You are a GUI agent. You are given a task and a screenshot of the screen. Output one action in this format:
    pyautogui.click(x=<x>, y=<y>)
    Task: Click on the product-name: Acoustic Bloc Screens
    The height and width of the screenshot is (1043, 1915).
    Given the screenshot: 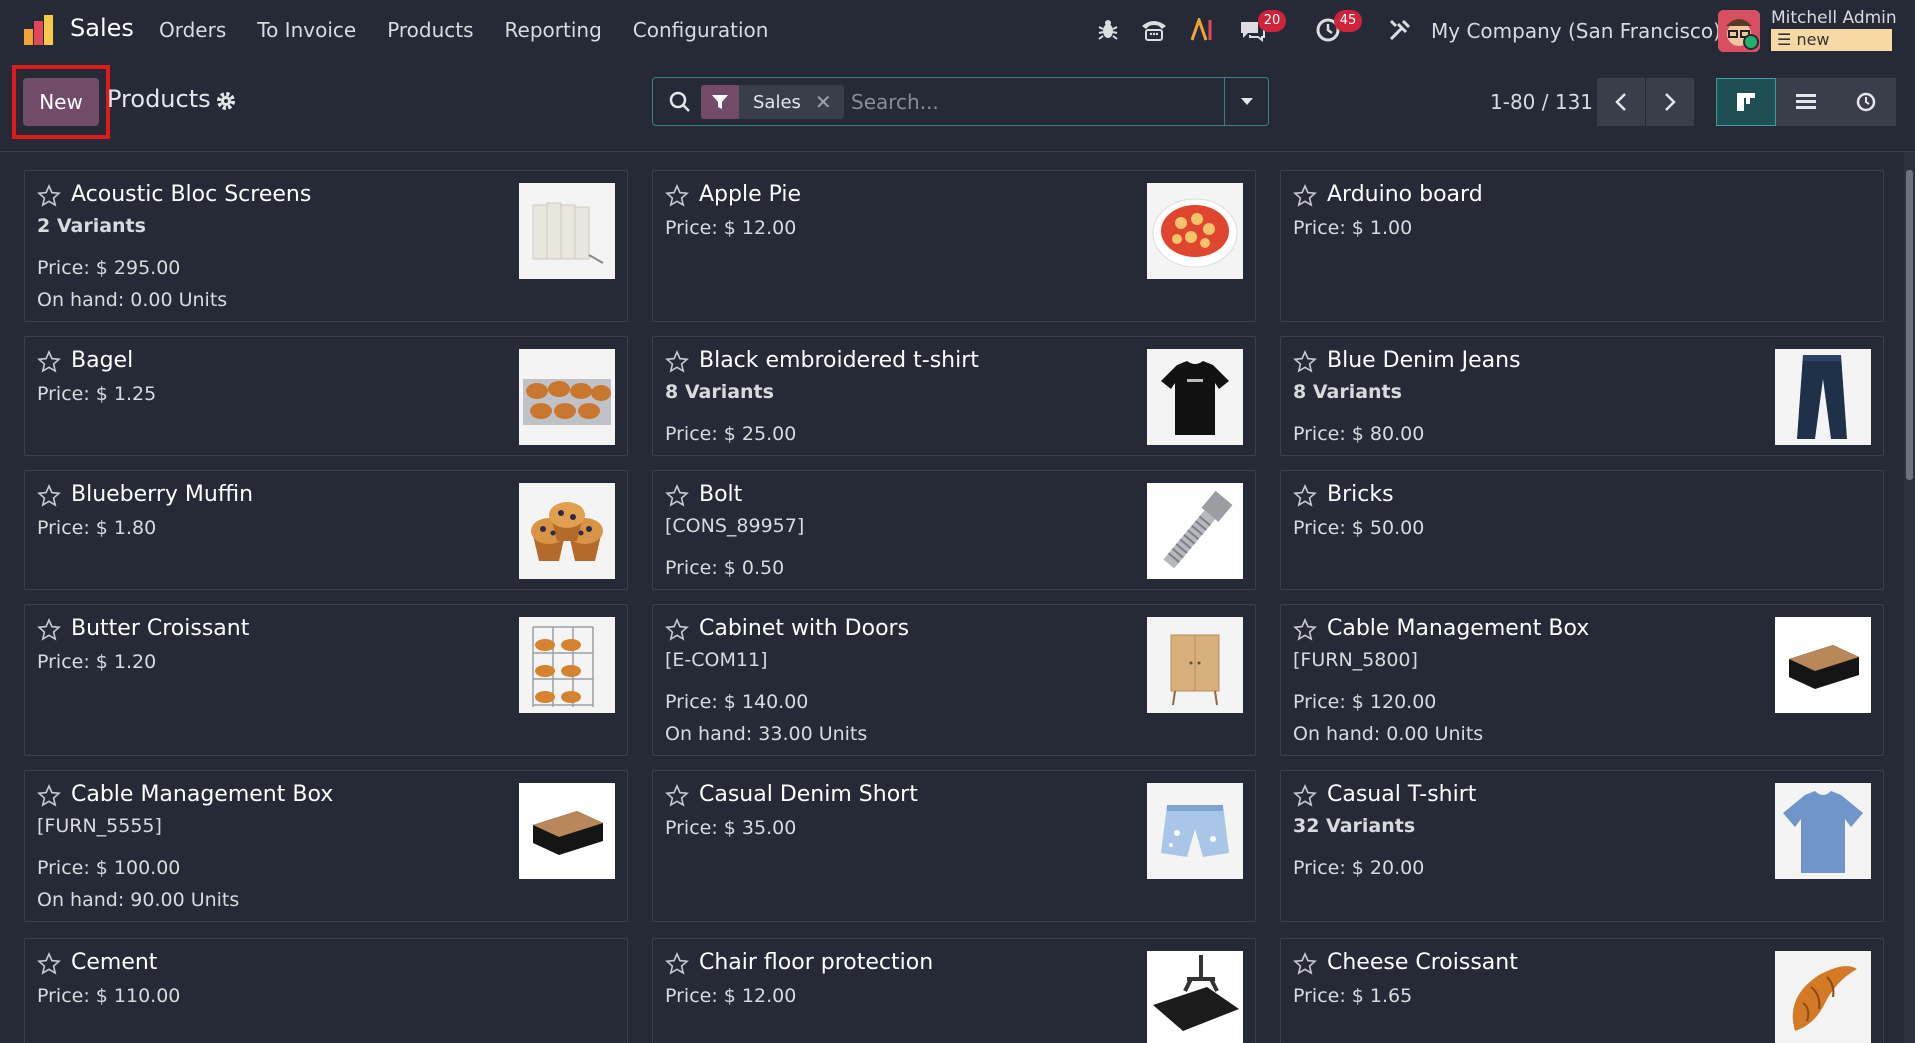 What is the action you would take?
    pyautogui.click(x=191, y=194)
    